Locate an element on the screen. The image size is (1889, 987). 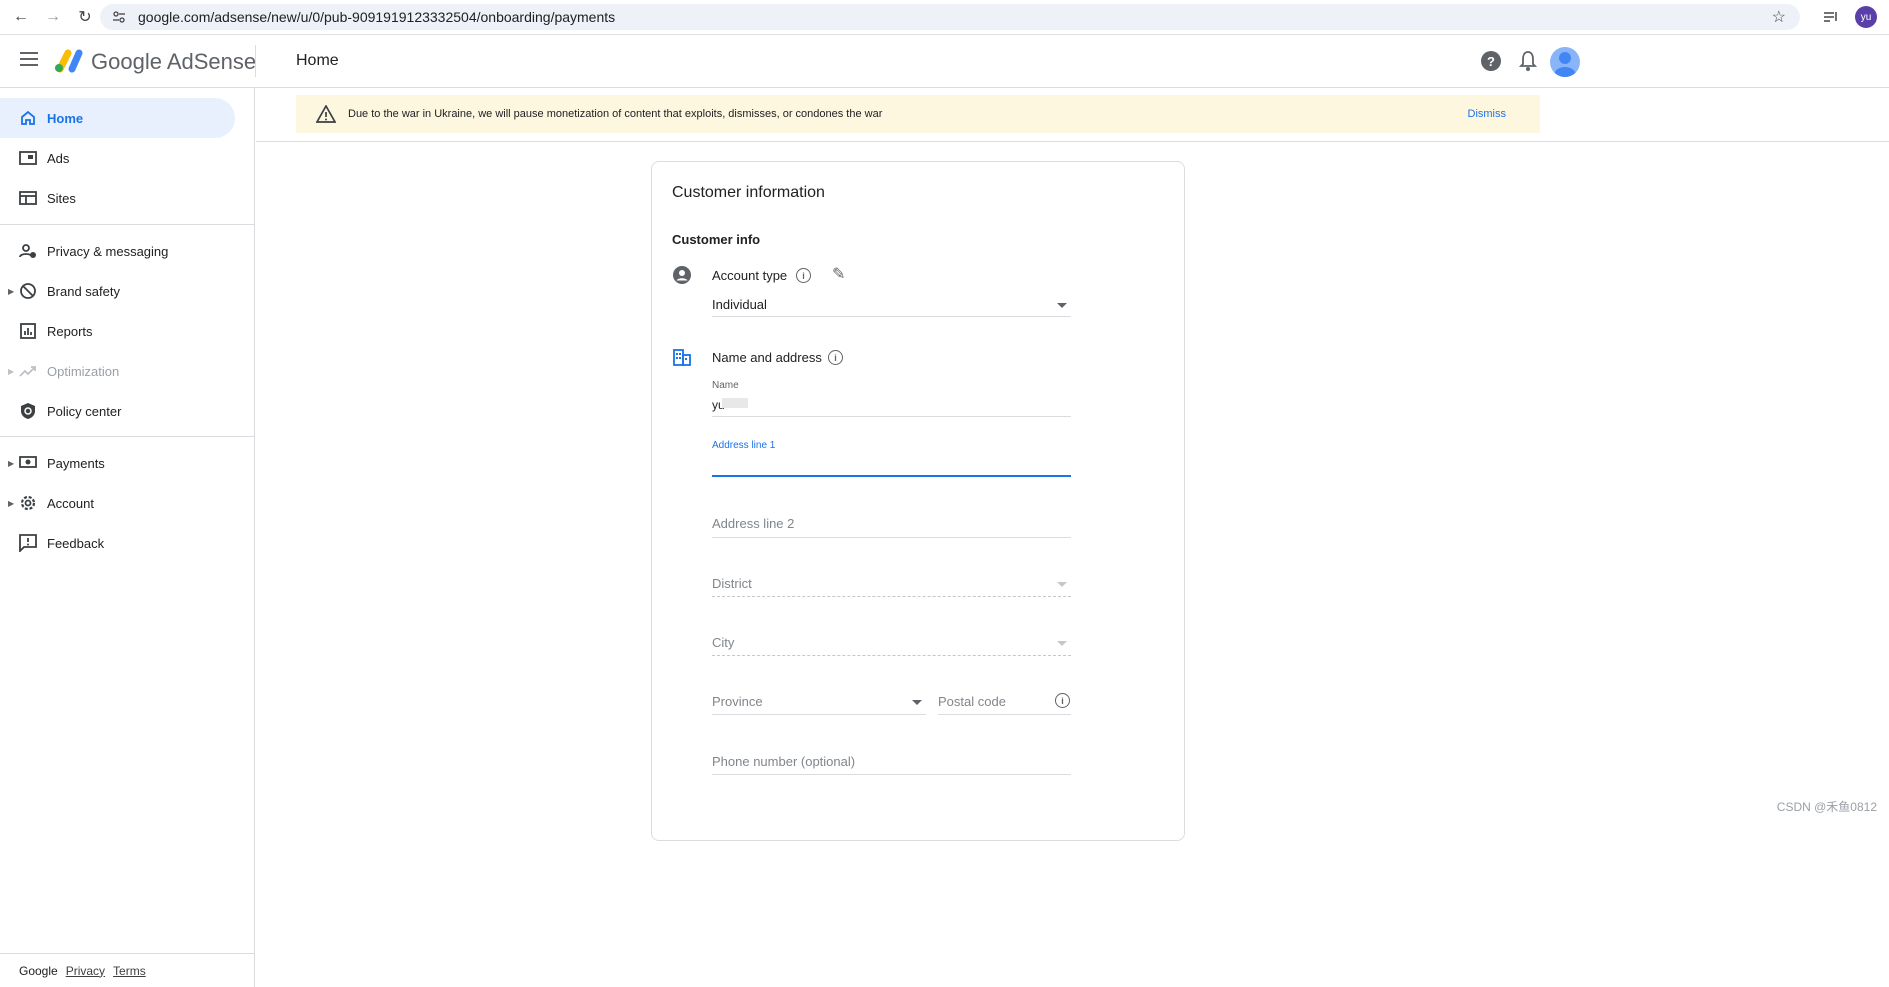
account-type-label: Account type is located at coordinates (750, 275).